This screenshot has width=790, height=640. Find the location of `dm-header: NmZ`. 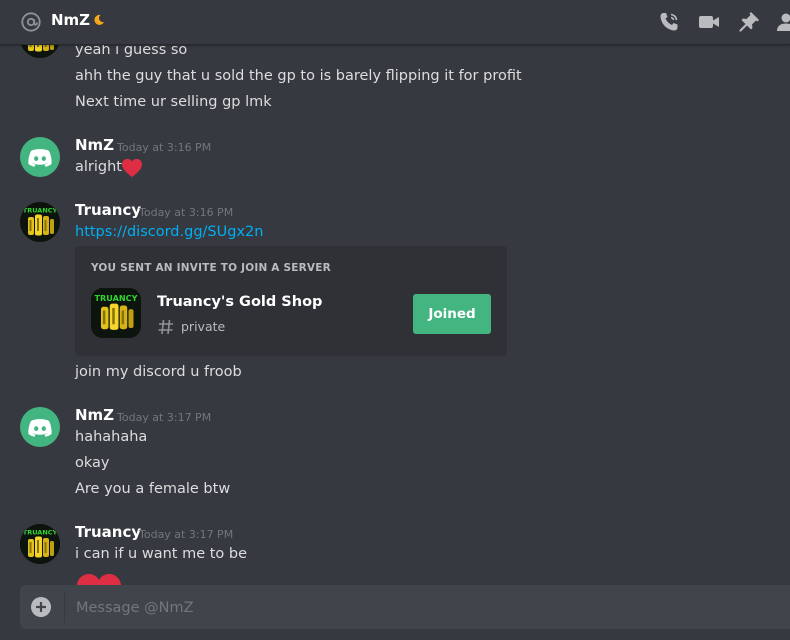

dm-header: NmZ is located at coordinates (395, 22).